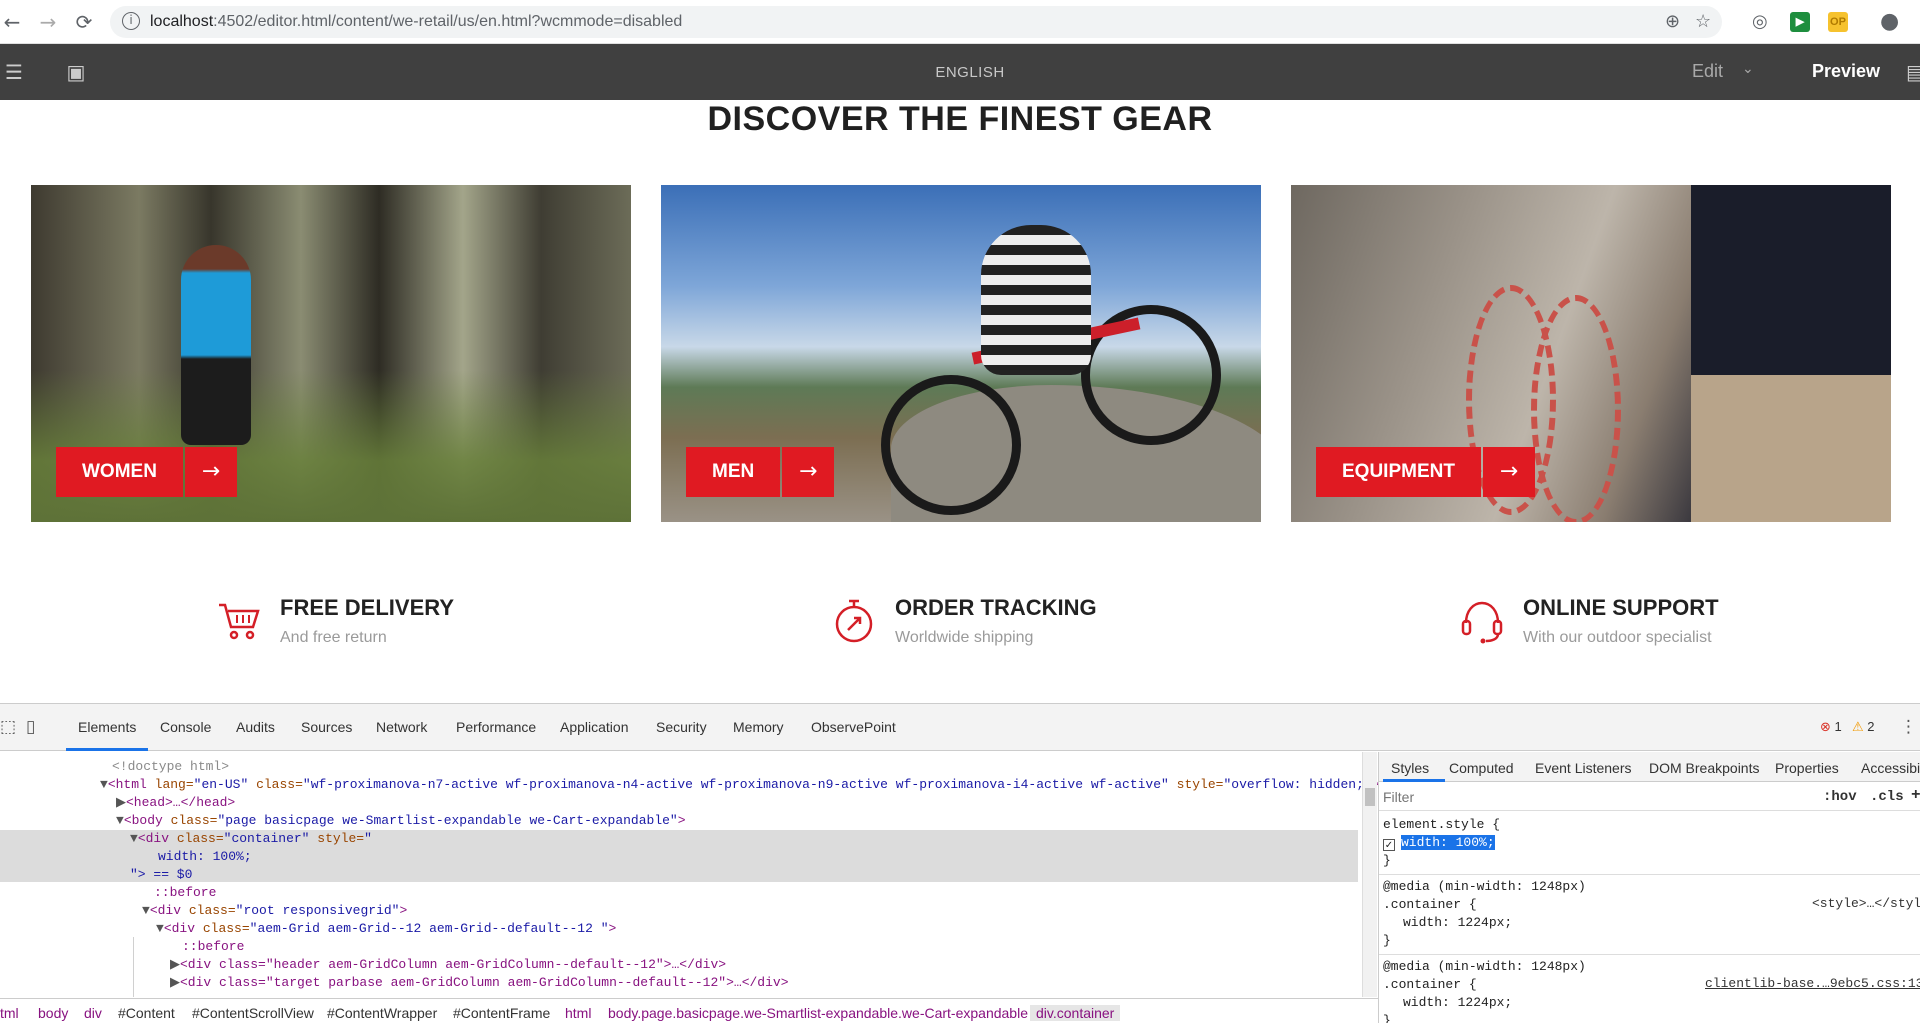  I want to click on extension-icon: ◎, so click(1760, 21).